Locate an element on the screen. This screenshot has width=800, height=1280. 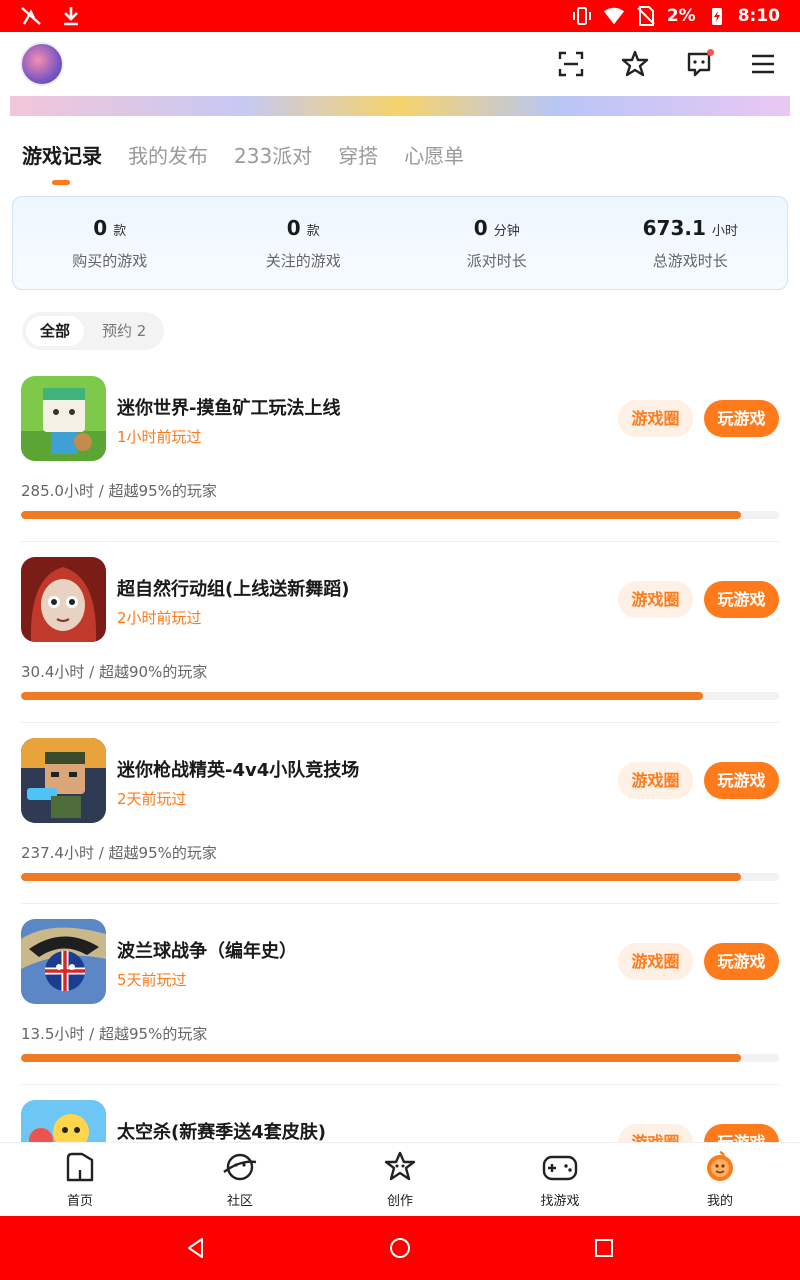
nav-home: 首页 is located at coordinates (80, 1179).